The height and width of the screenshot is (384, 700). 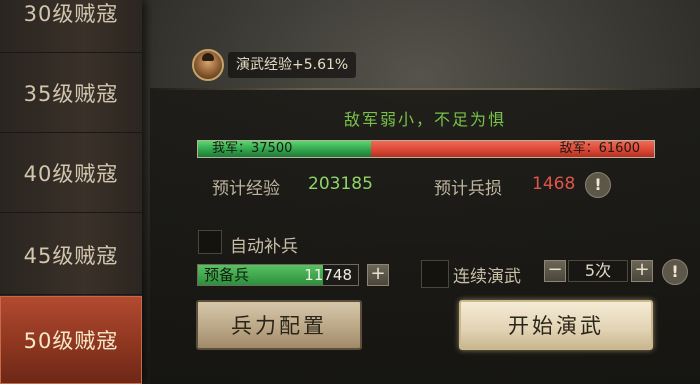 I want to click on my-army-label: 我军：37500, so click(x=252, y=148).